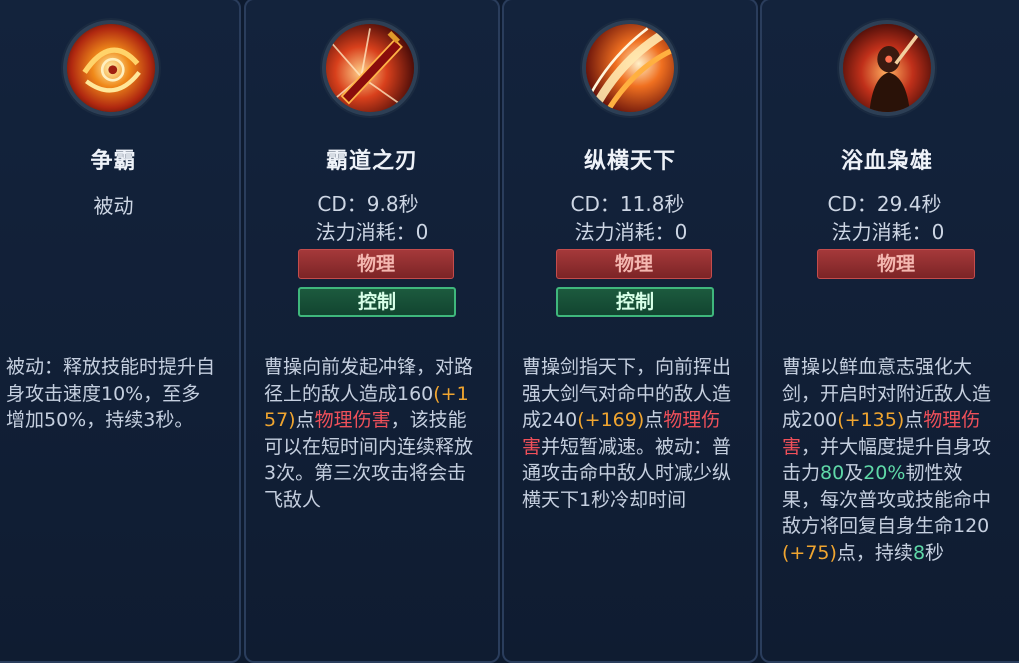 This screenshot has width=1019, height=663. I want to click on spiral-slash-skill-icon, so click(111, 68).